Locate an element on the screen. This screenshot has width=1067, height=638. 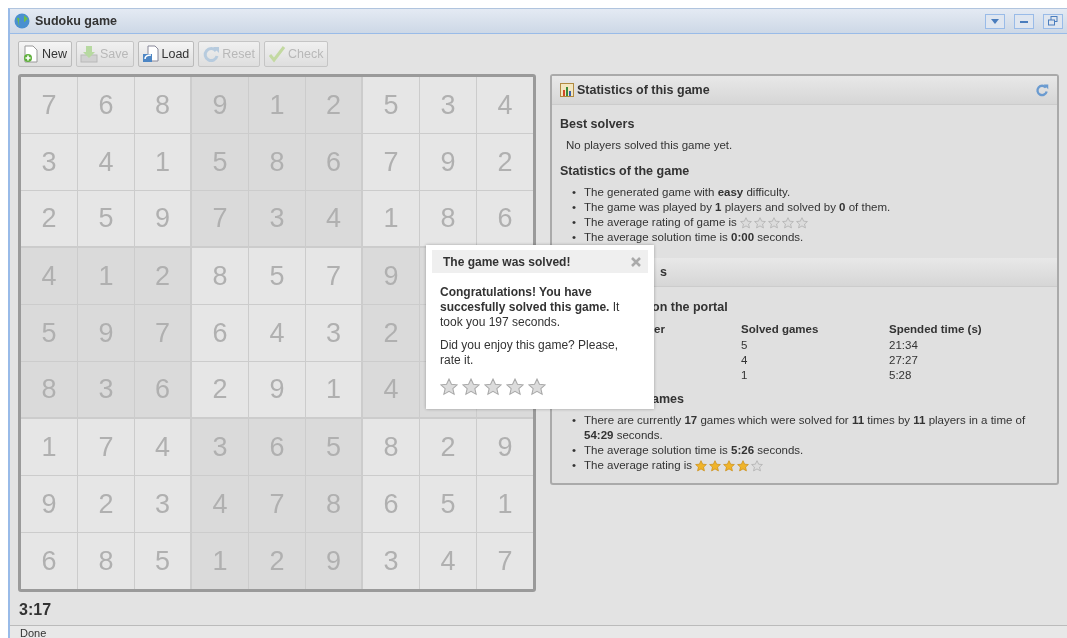
caret-icon is located at coordinates (995, 21).